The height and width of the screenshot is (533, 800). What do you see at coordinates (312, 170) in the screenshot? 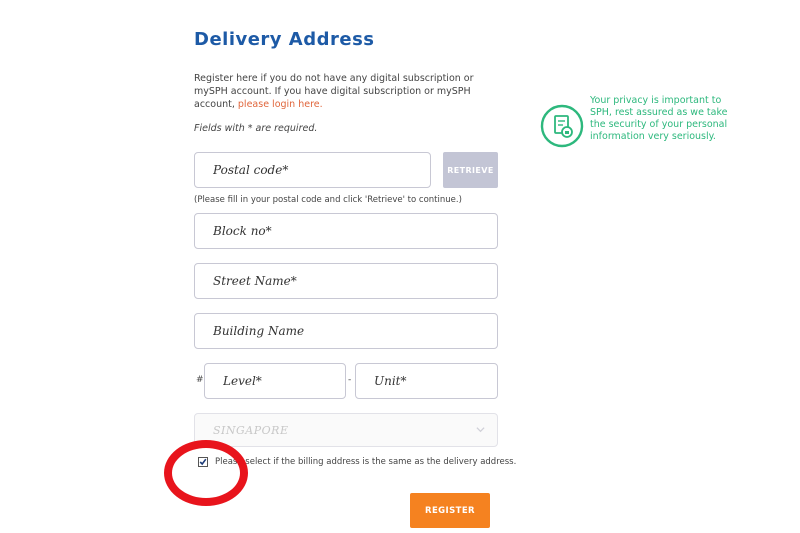
I see `postal-code-input` at bounding box center [312, 170].